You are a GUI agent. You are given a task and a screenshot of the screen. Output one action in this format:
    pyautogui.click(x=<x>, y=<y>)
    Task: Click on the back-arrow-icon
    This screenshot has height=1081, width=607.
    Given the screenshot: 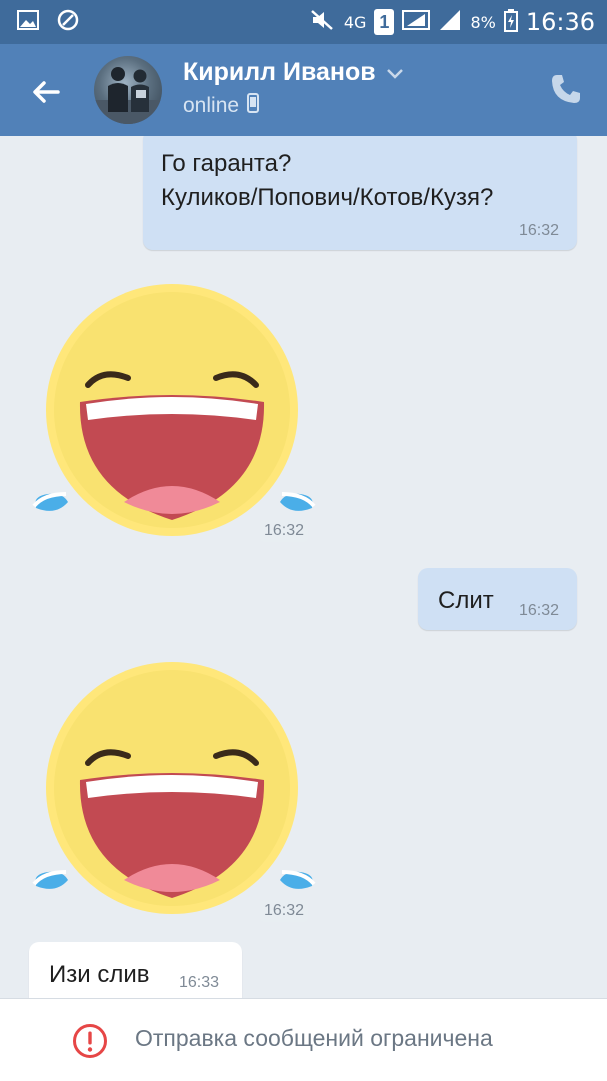 What is the action you would take?
    pyautogui.click(x=46, y=92)
    